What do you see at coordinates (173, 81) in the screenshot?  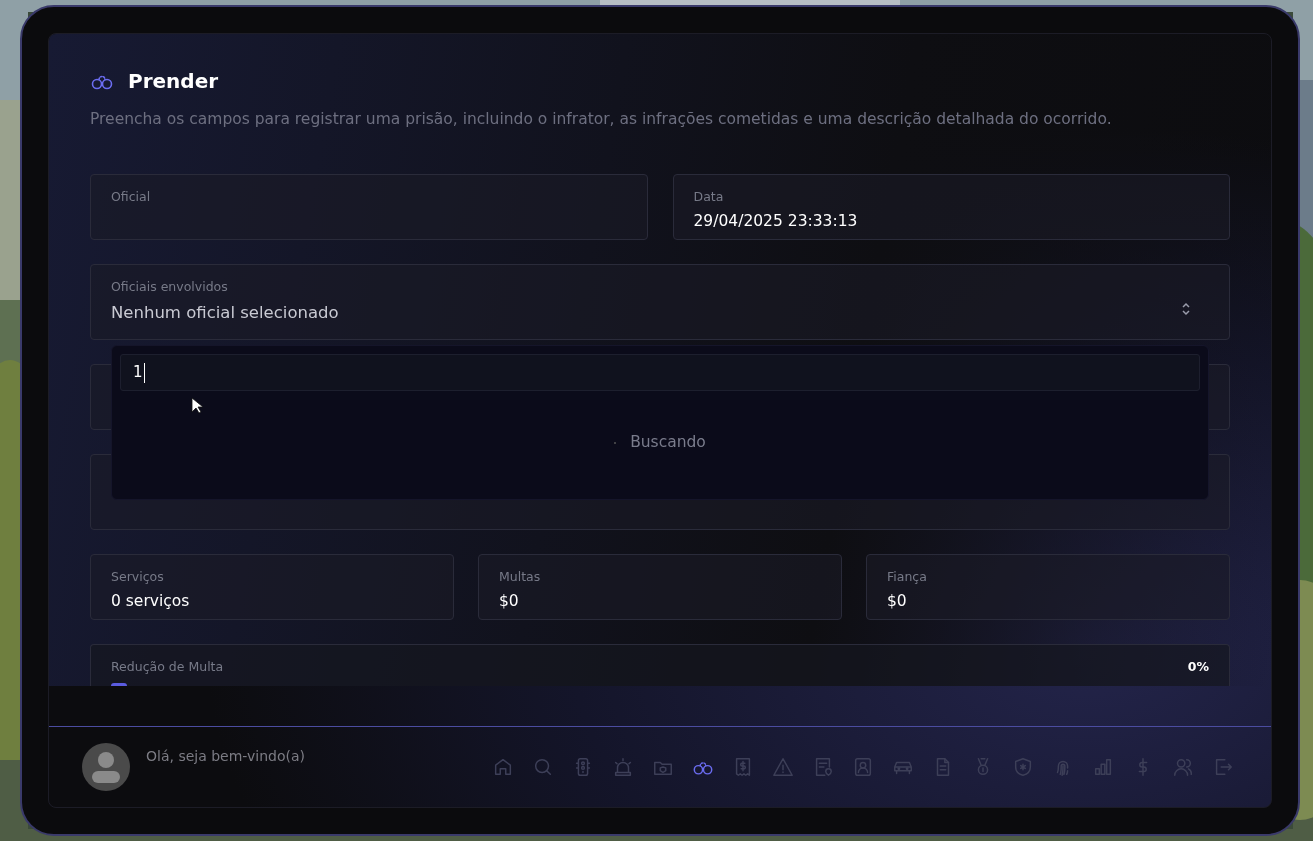 I see `page-title: Prender` at bounding box center [173, 81].